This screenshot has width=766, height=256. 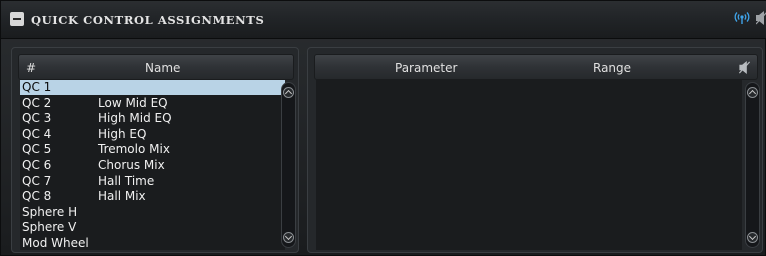 I want to click on qc-list-row: QC 3 High Mid EQ, so click(x=152, y=118).